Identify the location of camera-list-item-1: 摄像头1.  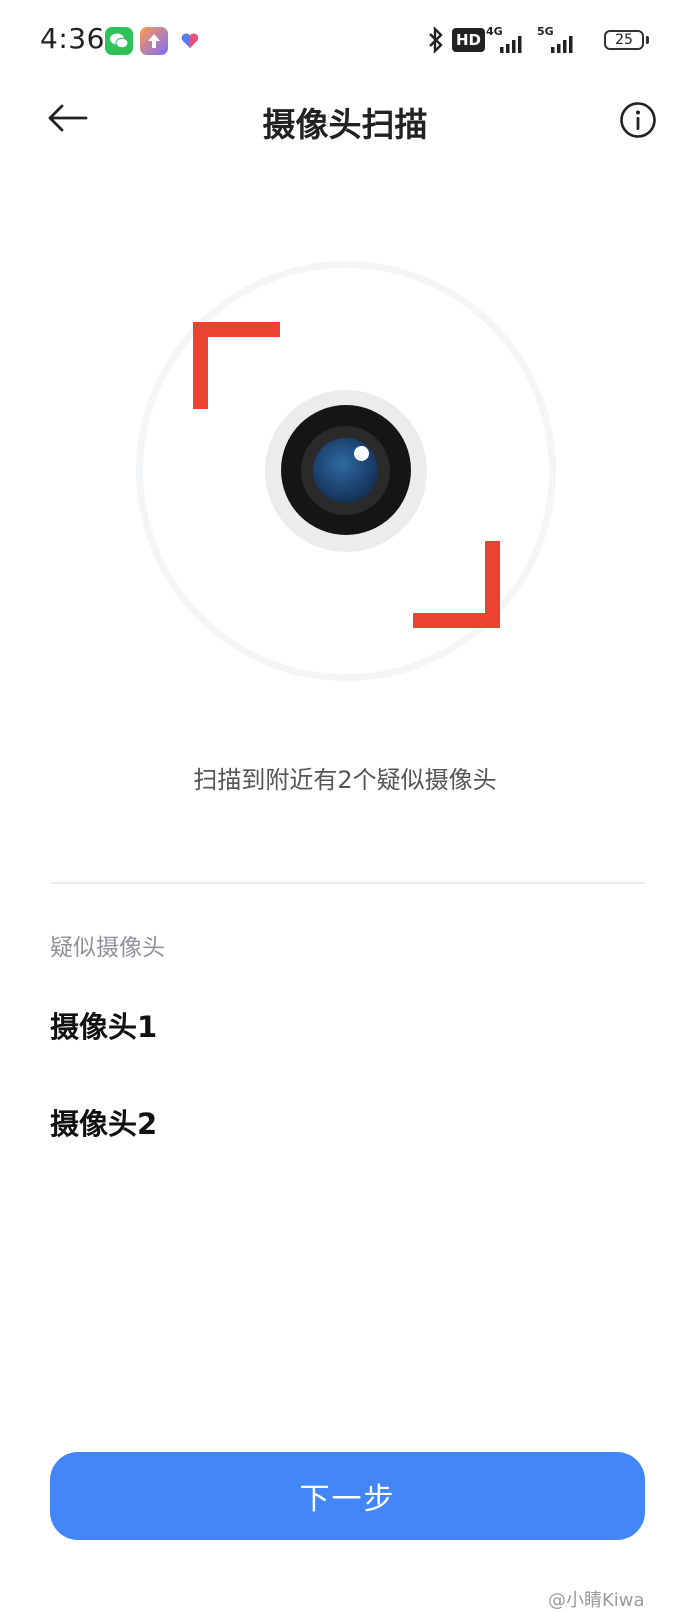
(250, 1025).